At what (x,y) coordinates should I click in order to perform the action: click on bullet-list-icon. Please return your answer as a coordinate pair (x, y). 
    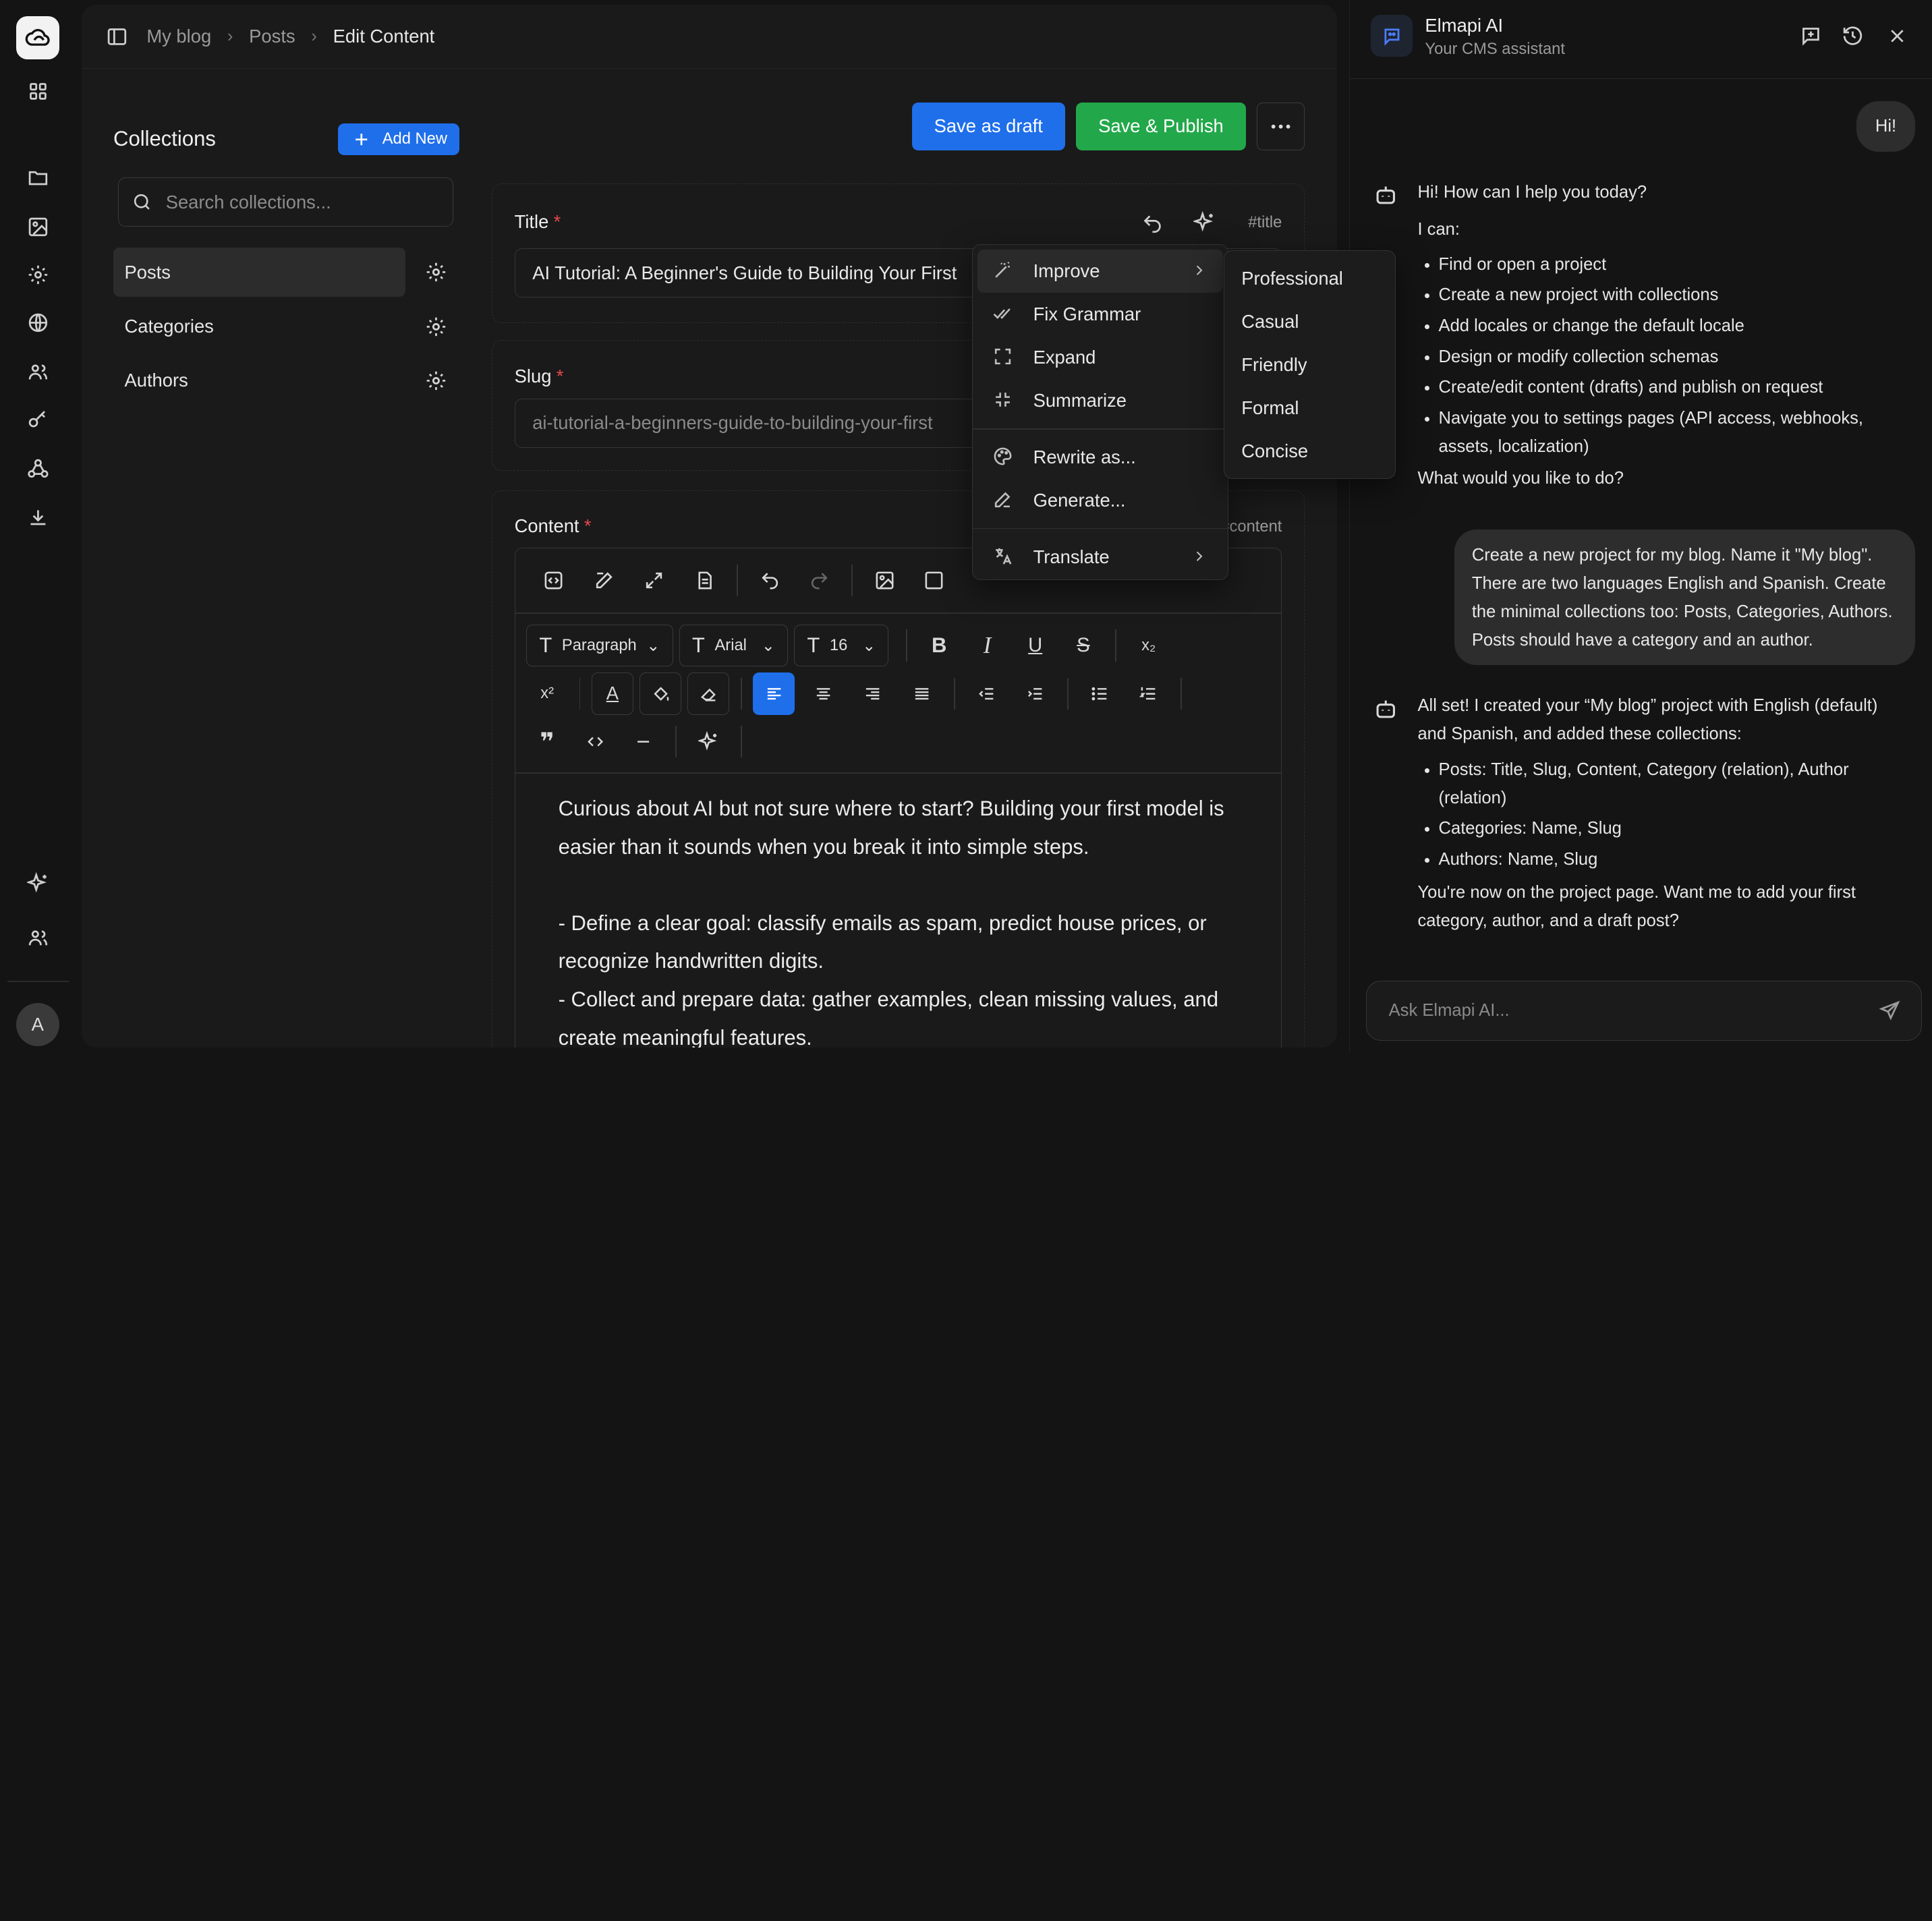
    Looking at the image, I should click on (1100, 693).